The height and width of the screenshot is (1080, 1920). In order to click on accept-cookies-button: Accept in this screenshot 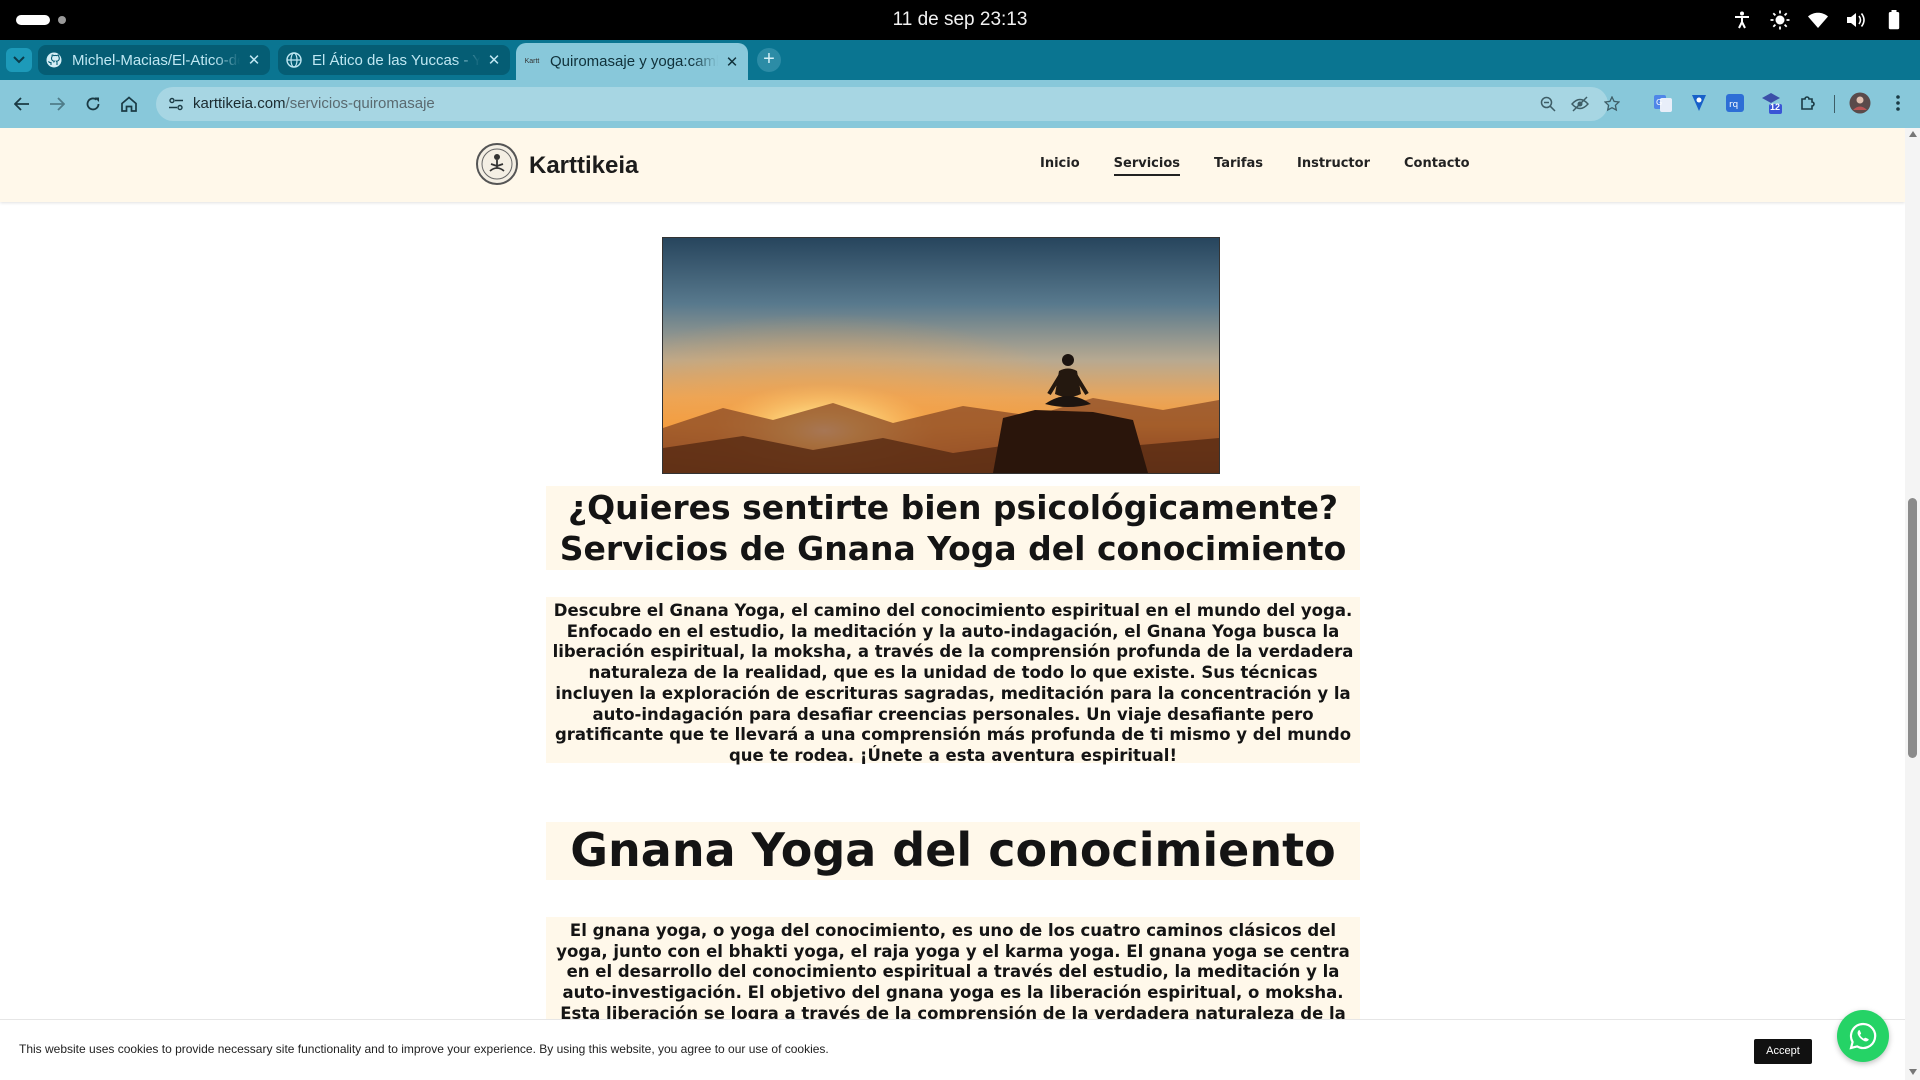, I will do `click(1783, 1051)`.